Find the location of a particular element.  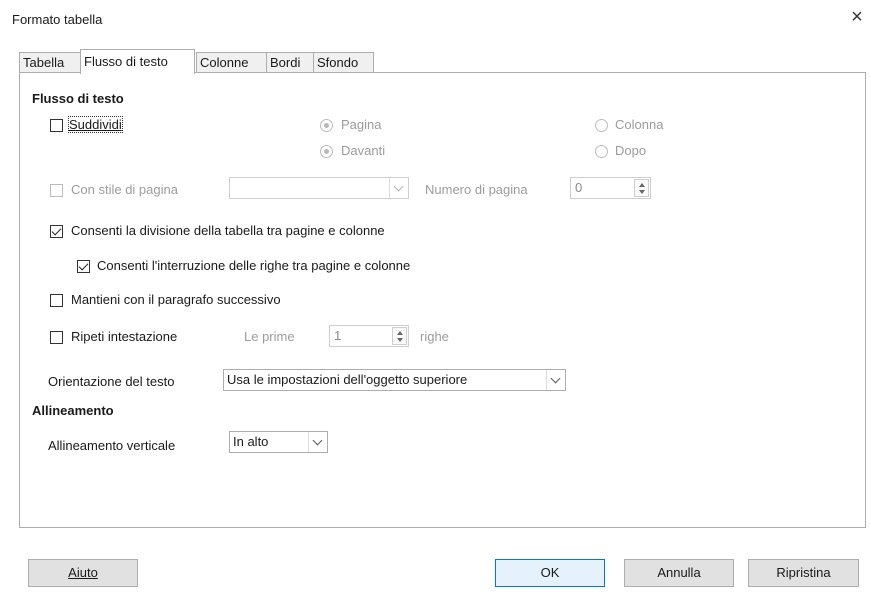

le-prime-value: 1 is located at coordinates (338, 335).